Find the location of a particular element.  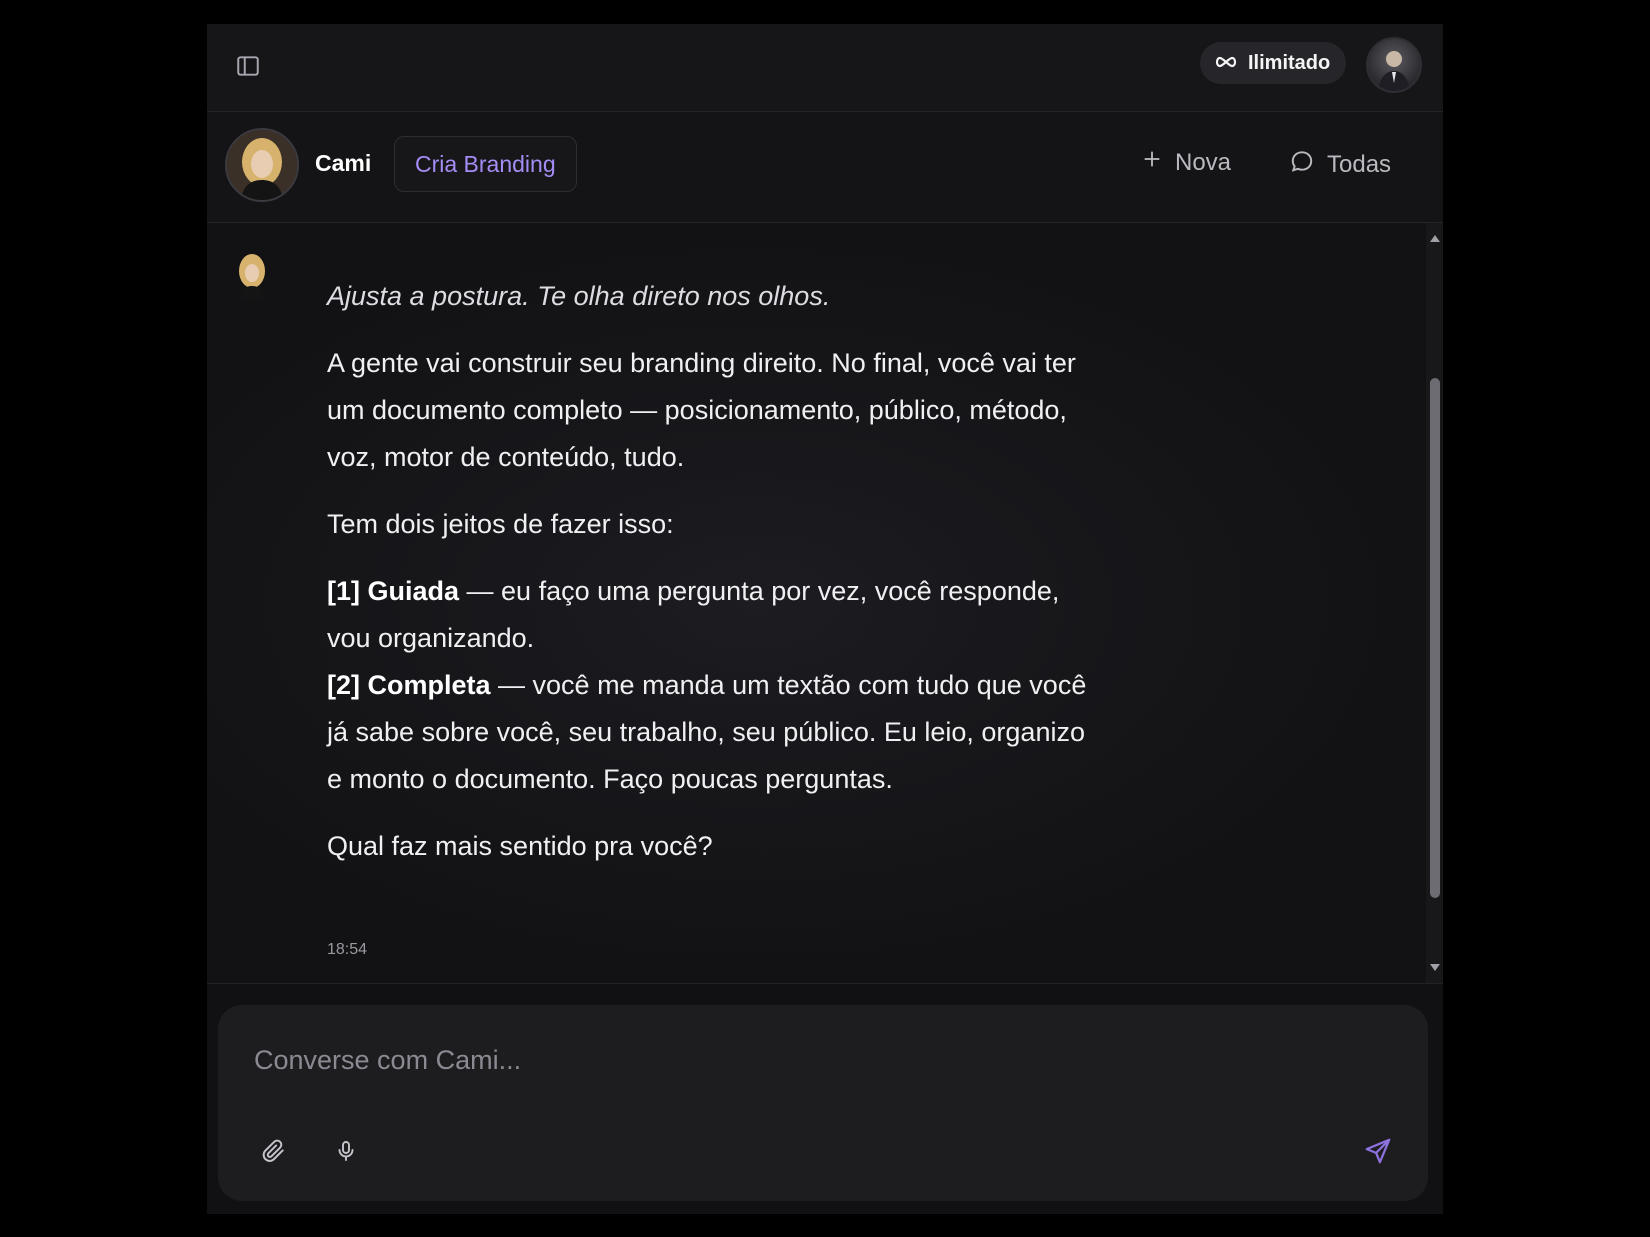

all-chats-button: Todas is located at coordinates (1340, 164).